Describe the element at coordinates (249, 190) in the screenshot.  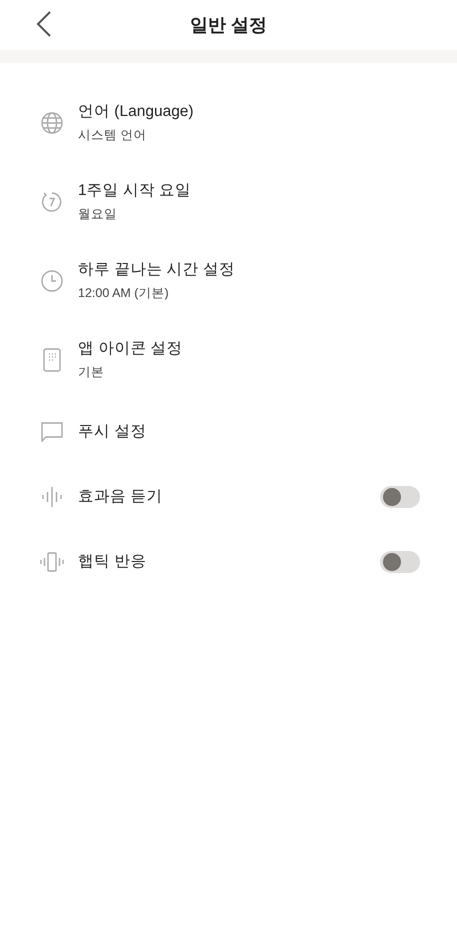
I see `setting-title: 1주일 시작 요일` at that location.